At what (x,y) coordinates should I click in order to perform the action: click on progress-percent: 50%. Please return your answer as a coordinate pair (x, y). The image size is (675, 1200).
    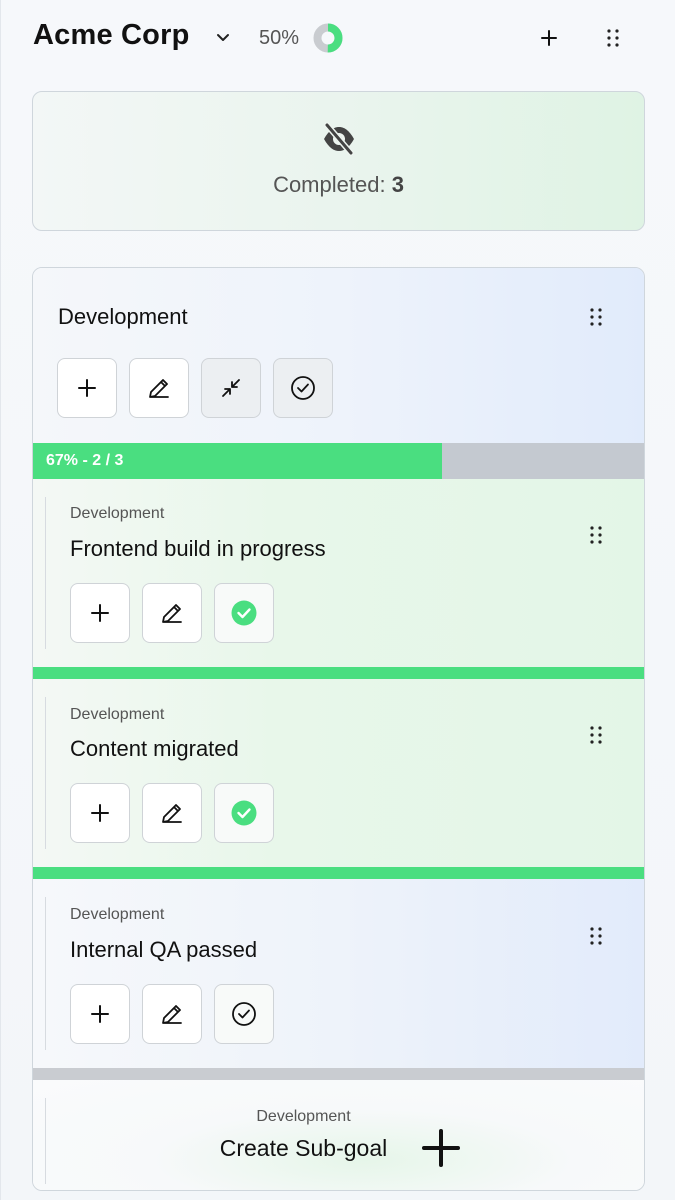
    Looking at the image, I should click on (279, 38).